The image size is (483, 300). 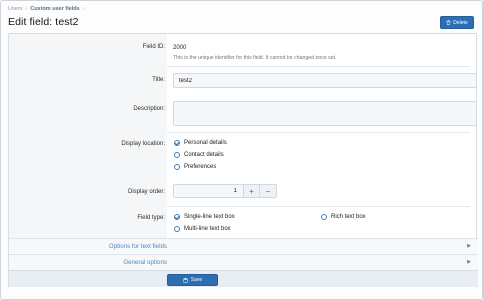 What do you see at coordinates (460, 22) in the screenshot?
I see `delete-button-label: Delete` at bounding box center [460, 22].